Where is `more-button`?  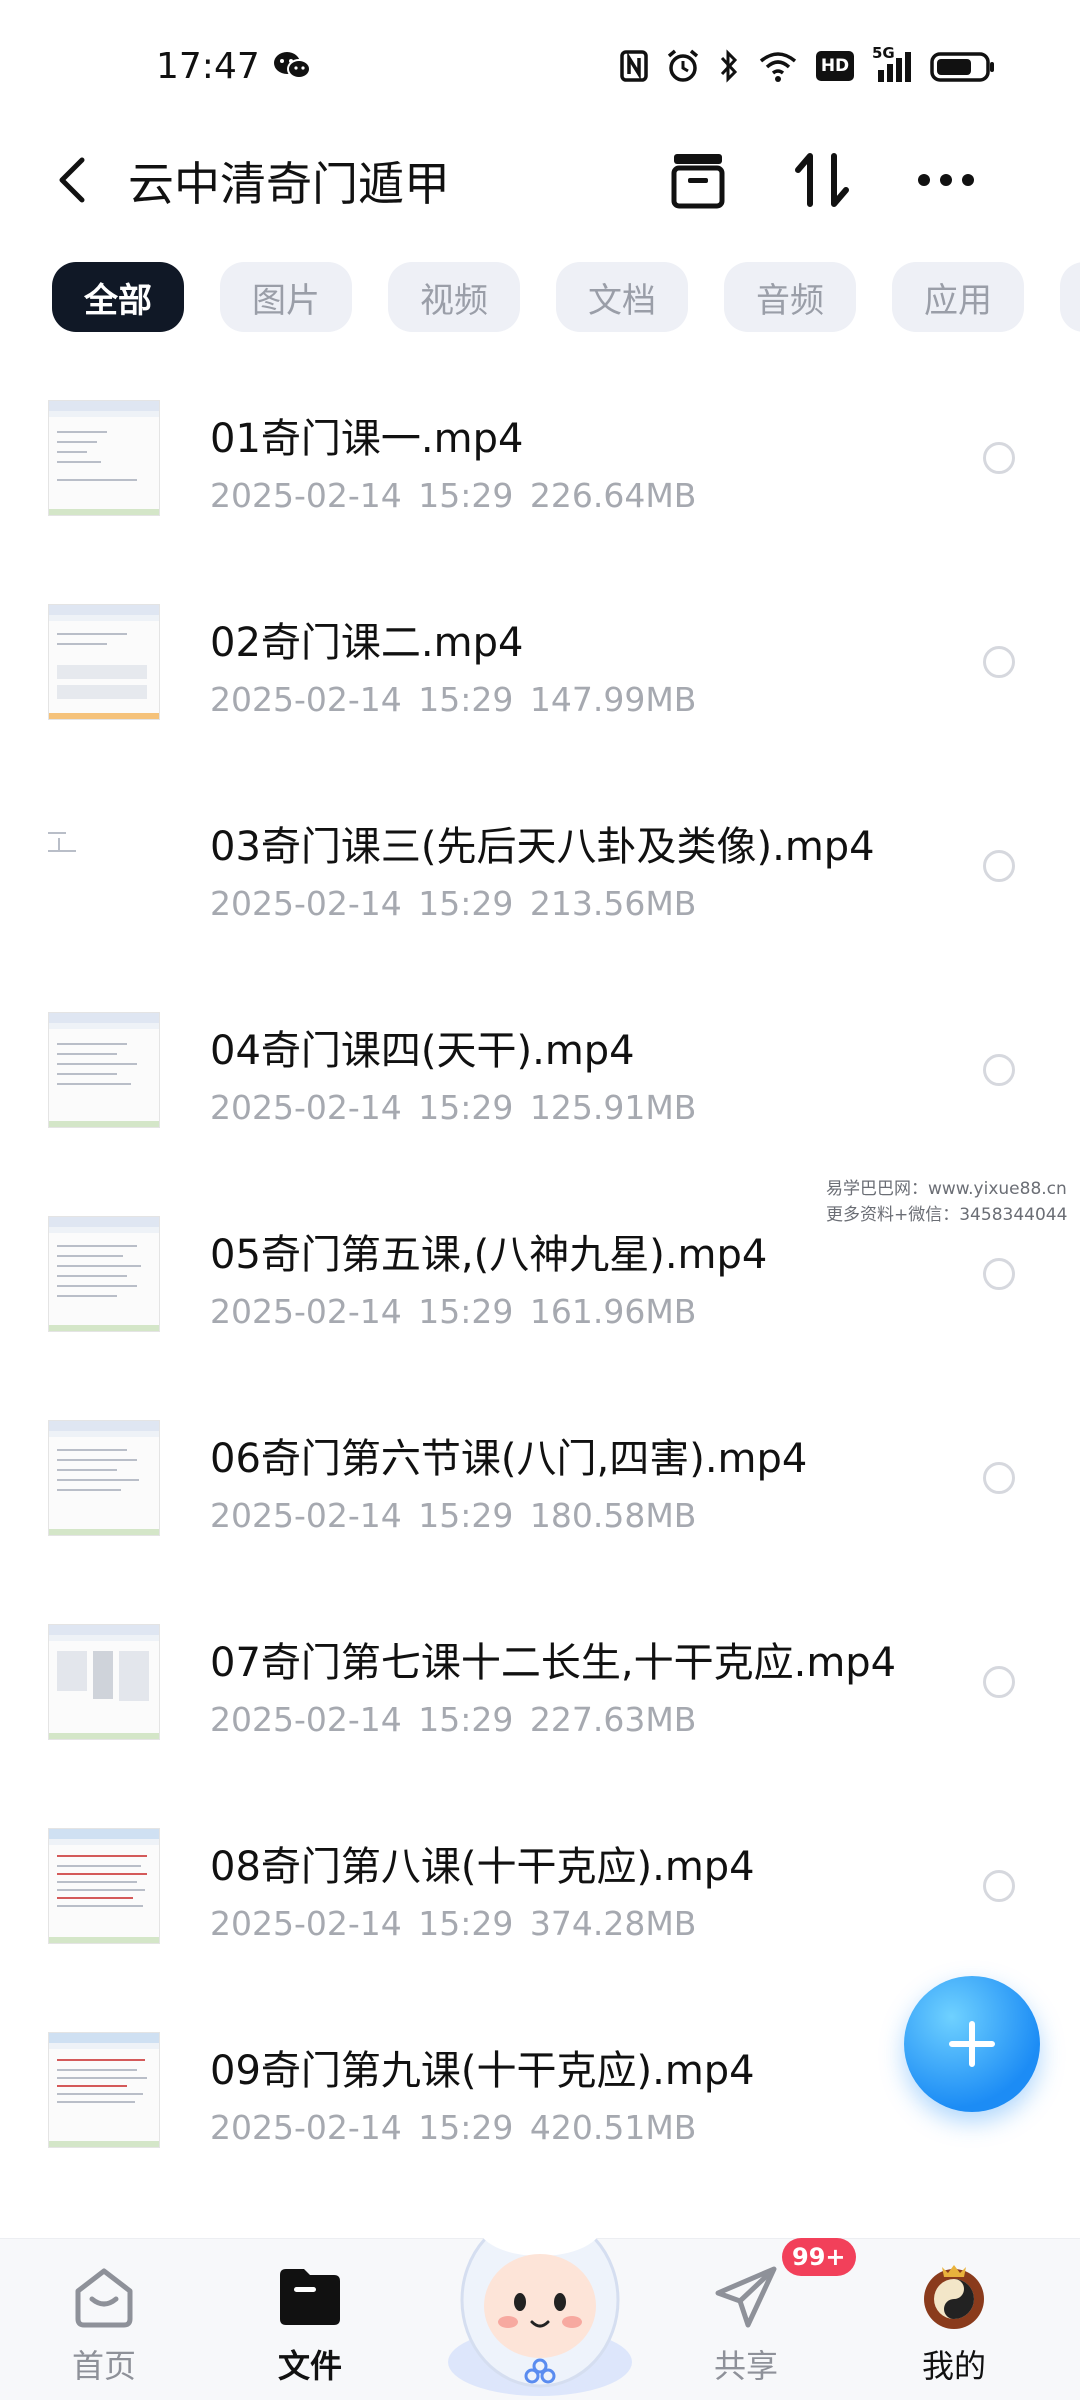
more-button is located at coordinates (946, 180).